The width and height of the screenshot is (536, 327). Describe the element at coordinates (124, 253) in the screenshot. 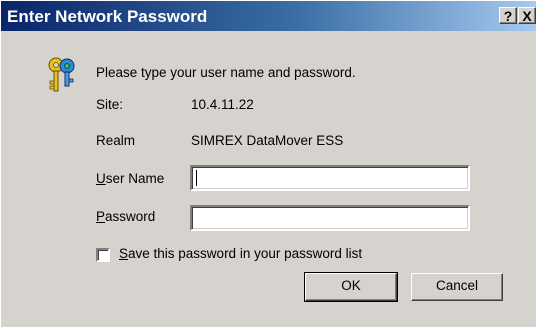

I see `save-password-label-accelerator: S` at that location.